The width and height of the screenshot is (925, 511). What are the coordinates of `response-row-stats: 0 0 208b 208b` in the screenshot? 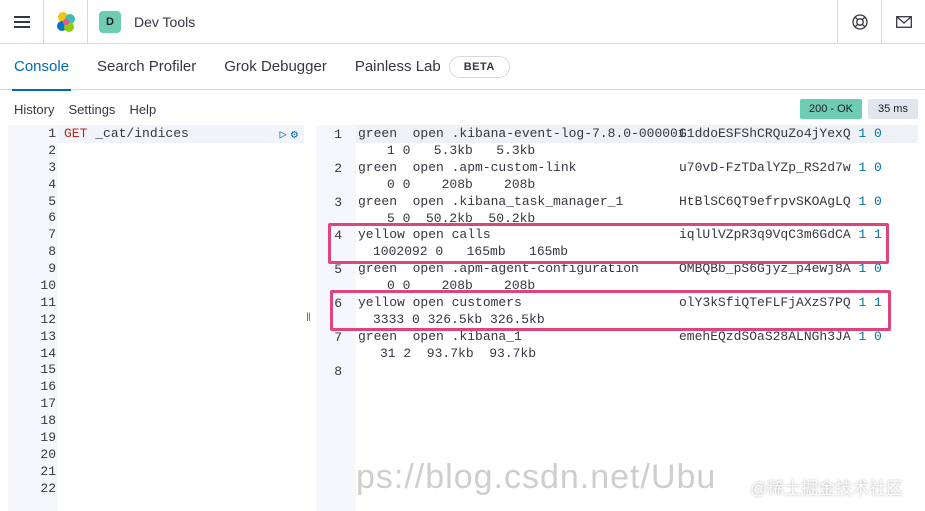 It's located at (461, 184).